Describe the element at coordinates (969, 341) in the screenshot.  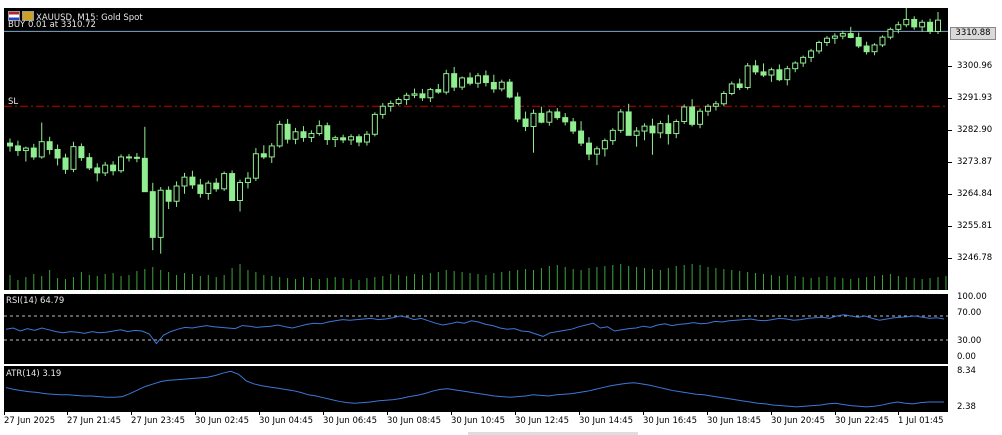
I see `rsi-level-label: 30.00` at that location.